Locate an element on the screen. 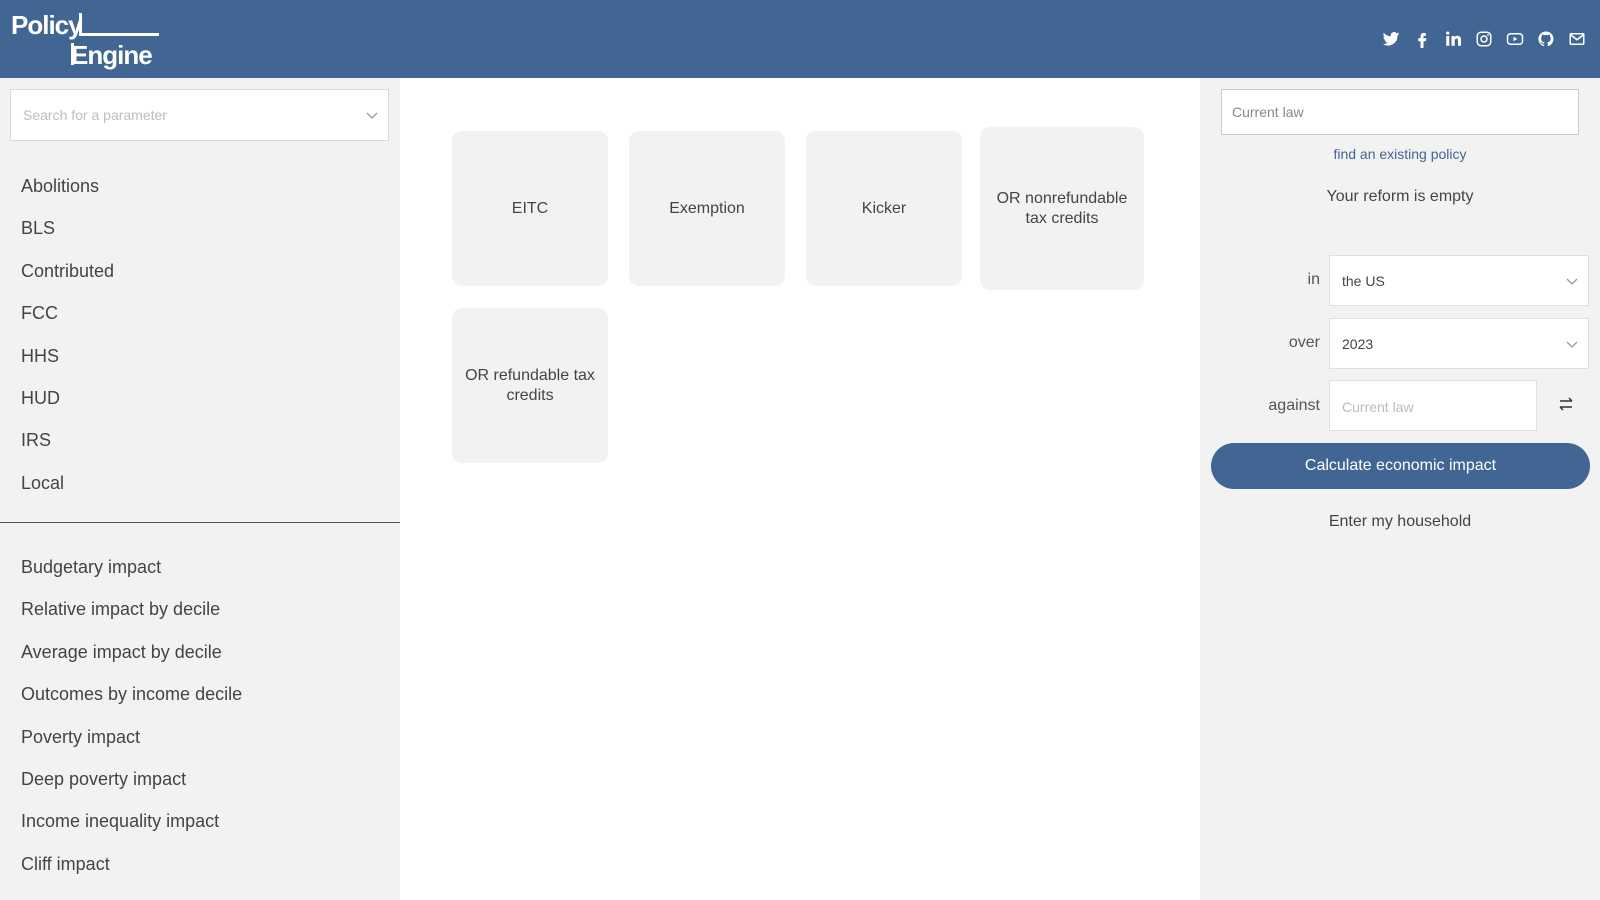  sidebar-item-irs: IRS is located at coordinates (67, 449).